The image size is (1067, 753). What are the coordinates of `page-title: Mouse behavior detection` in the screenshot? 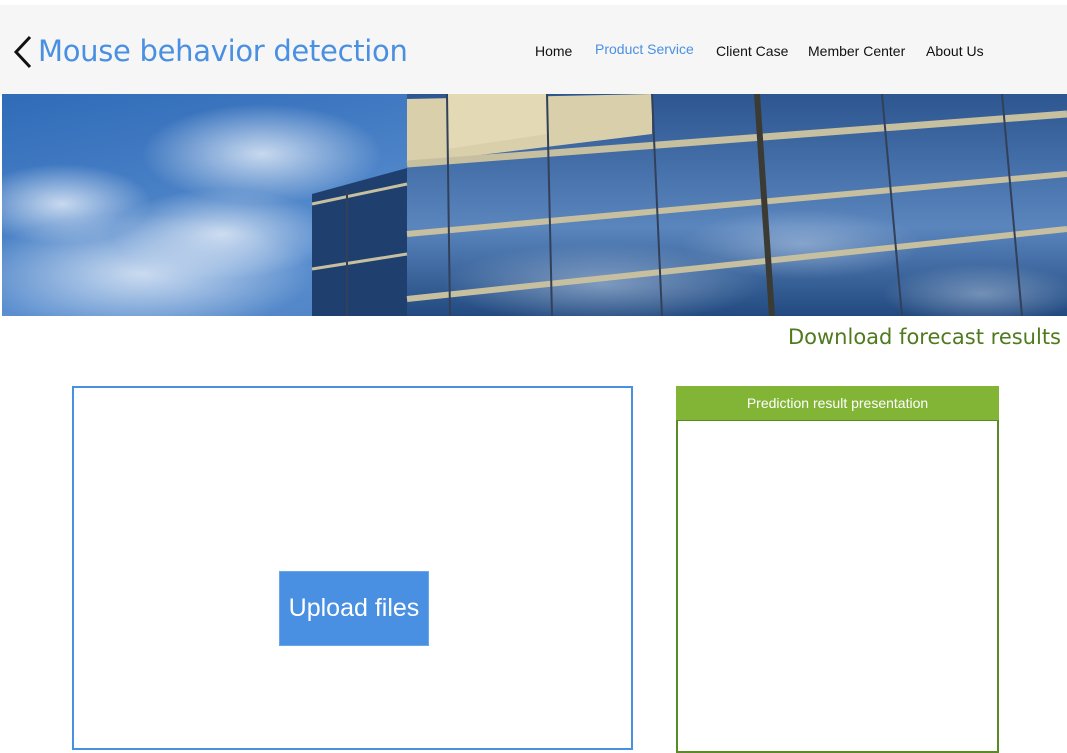 It's located at (223, 51).